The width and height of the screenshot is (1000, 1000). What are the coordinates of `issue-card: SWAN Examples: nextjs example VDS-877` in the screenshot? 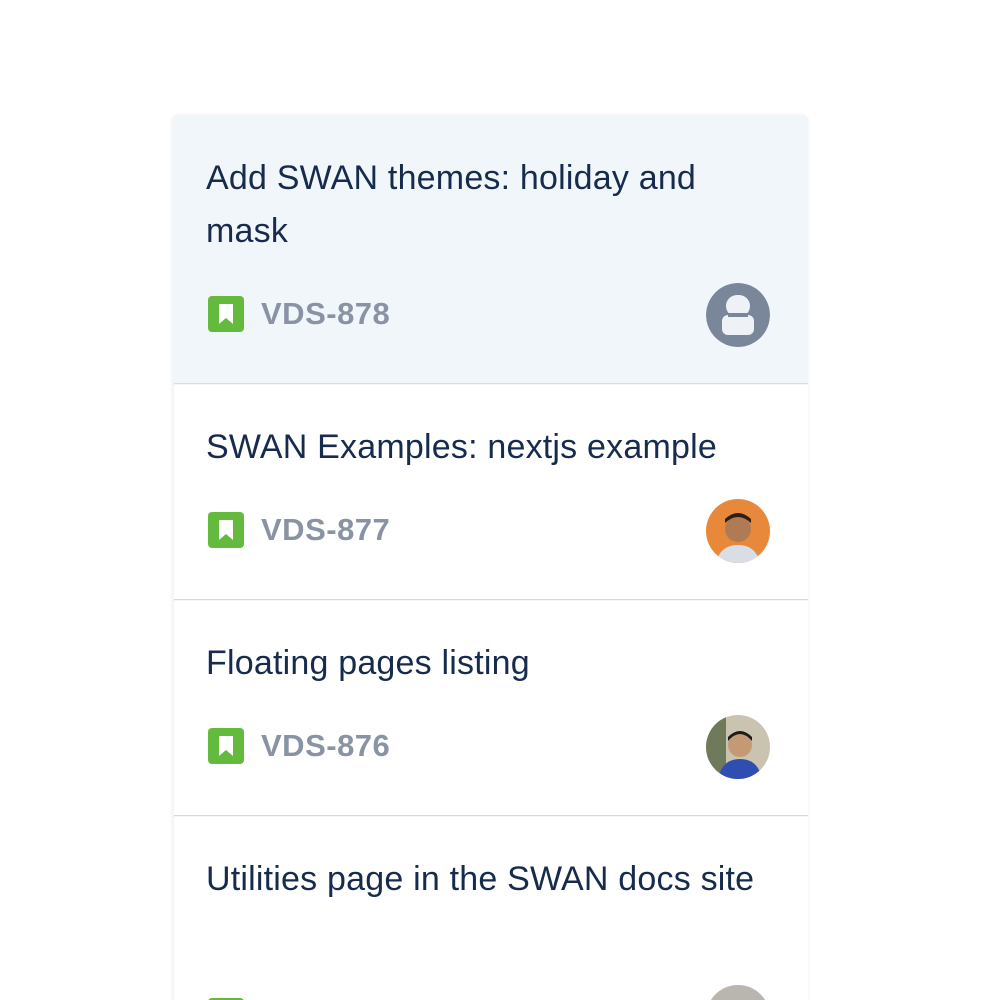 It's located at (491, 492).